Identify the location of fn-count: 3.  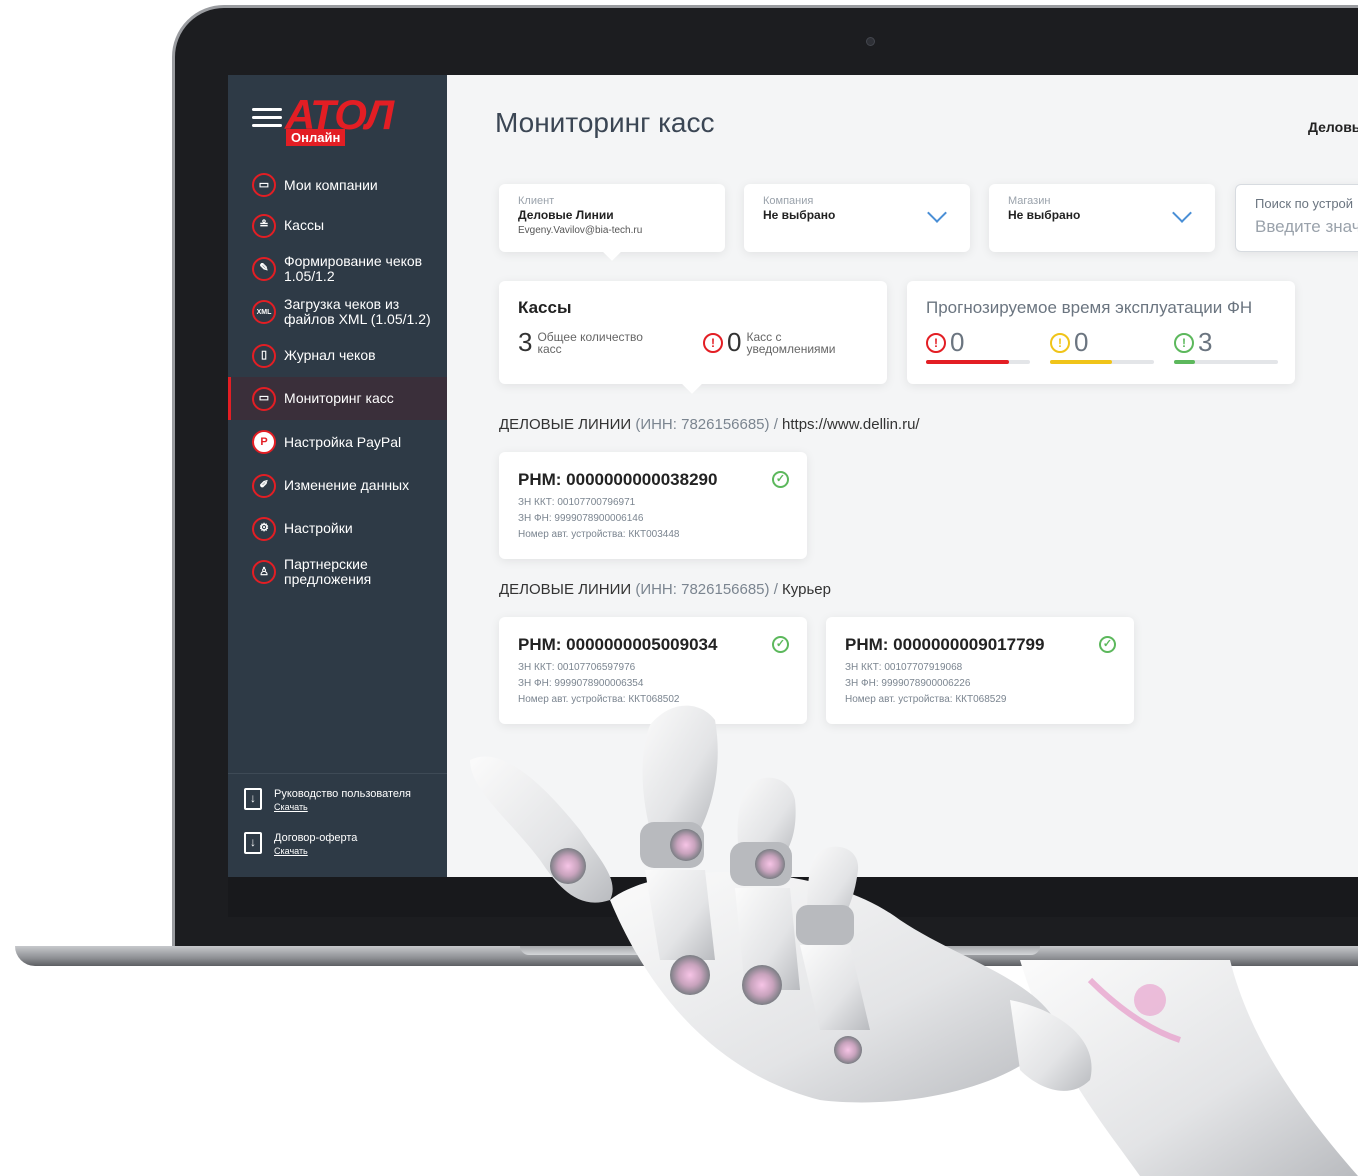
(1205, 342).